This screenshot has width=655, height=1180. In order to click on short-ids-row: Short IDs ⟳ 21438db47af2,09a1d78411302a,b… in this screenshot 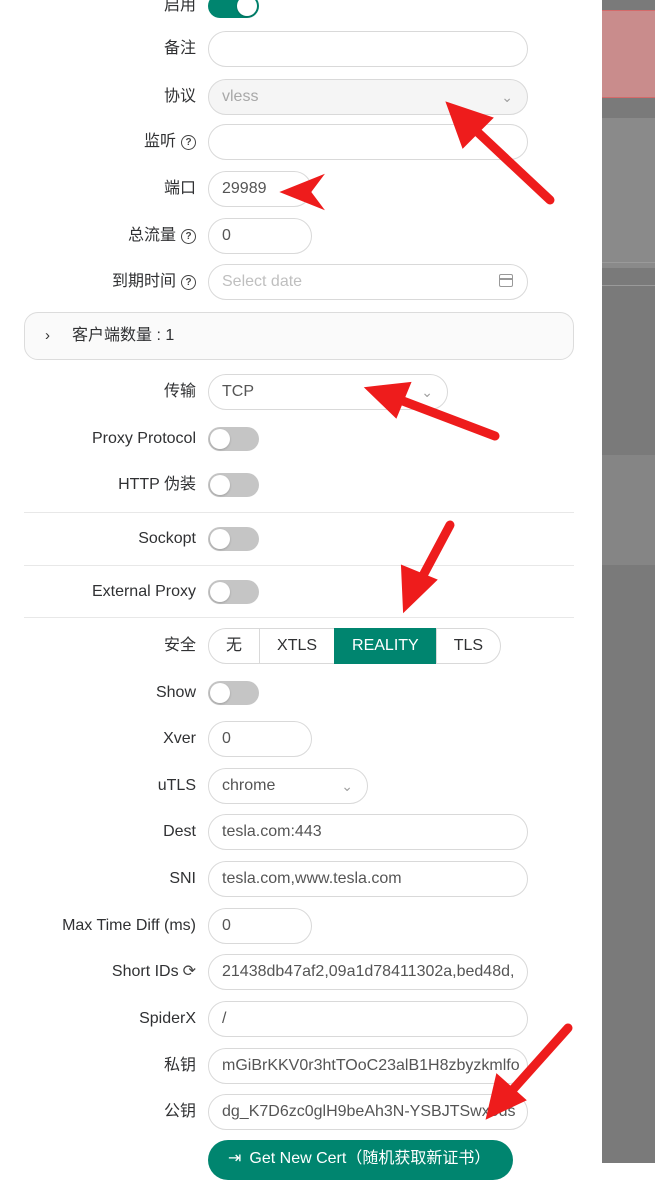, I will do `click(301, 972)`.